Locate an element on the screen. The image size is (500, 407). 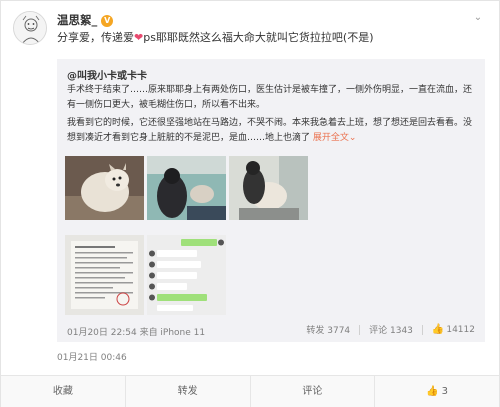
more-options-icon: ⌄ is located at coordinates (478, 18).